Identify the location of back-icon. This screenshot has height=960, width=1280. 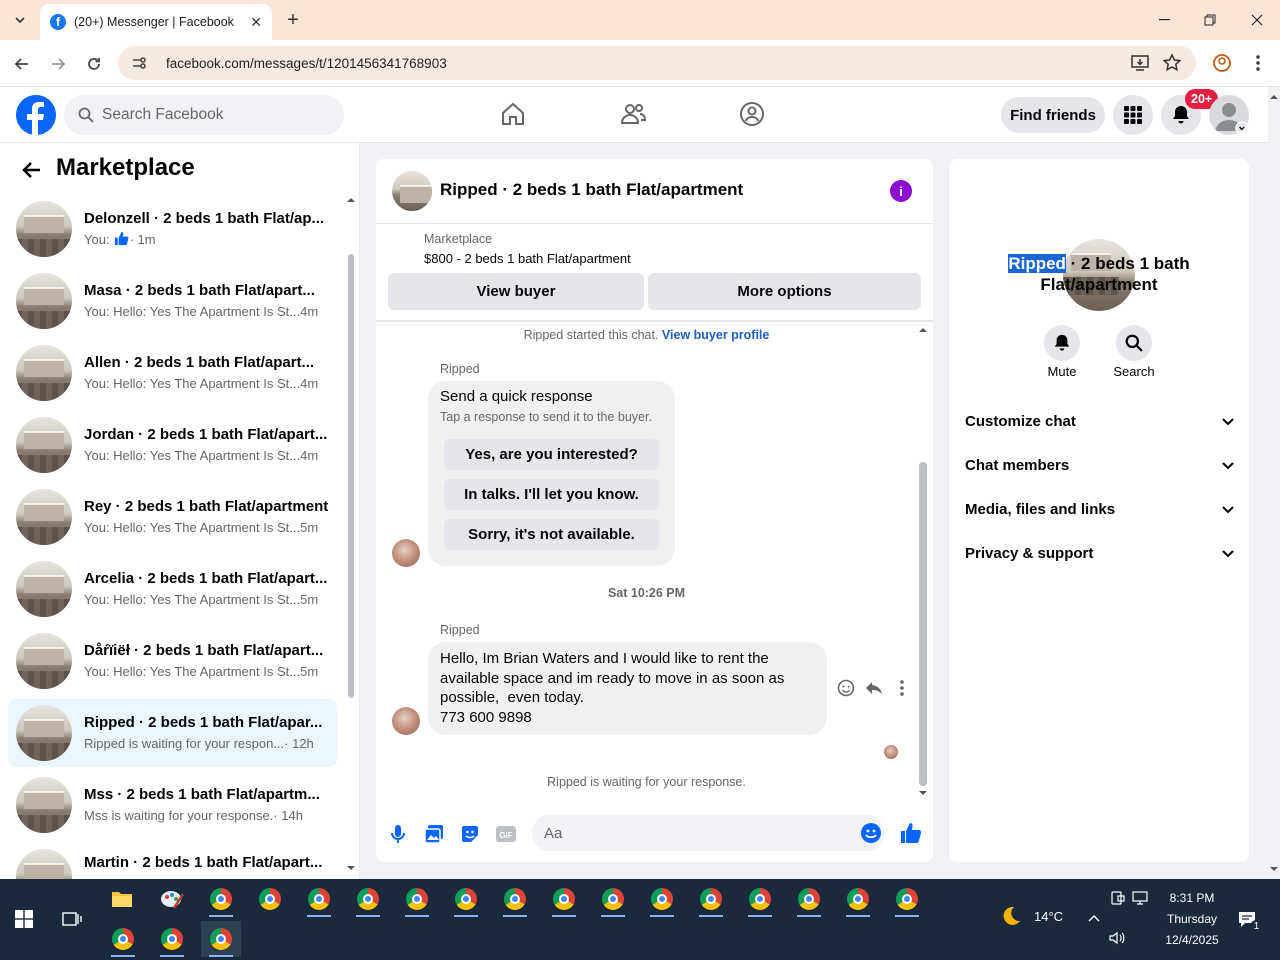
(22, 64).